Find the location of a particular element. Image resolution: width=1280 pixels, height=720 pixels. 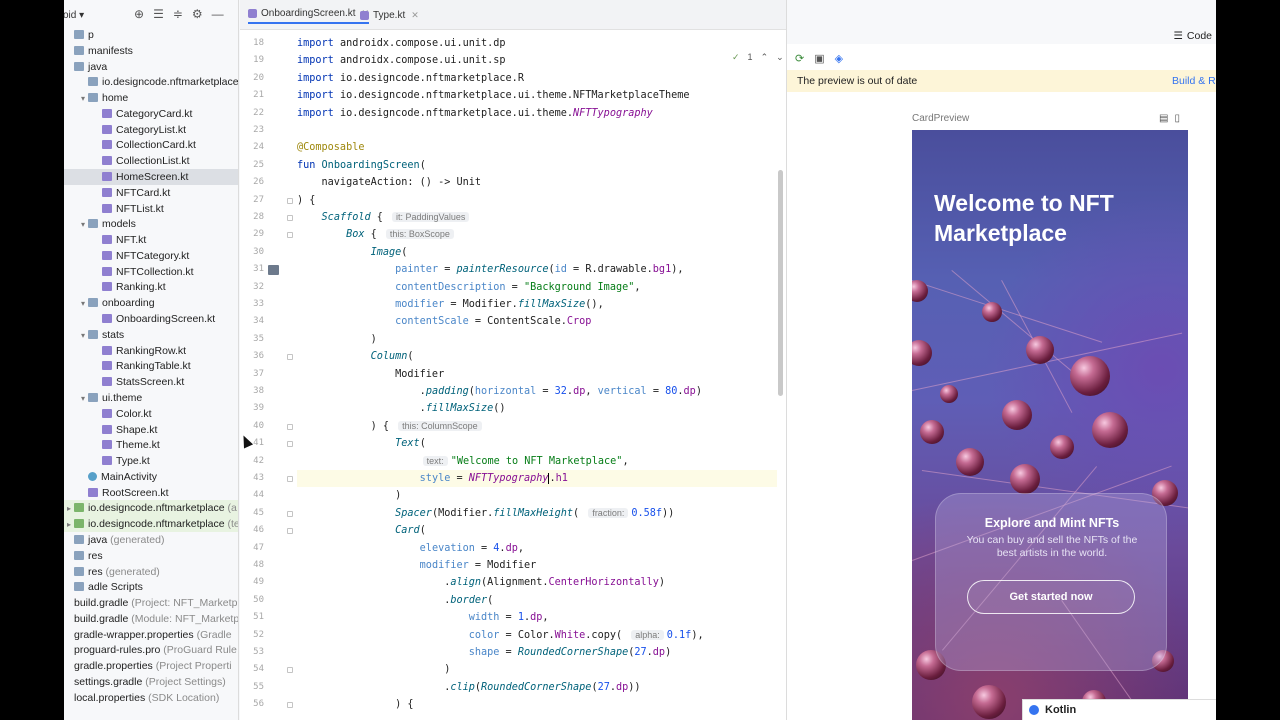

save-icon: ▤ is located at coordinates (1163, 118).